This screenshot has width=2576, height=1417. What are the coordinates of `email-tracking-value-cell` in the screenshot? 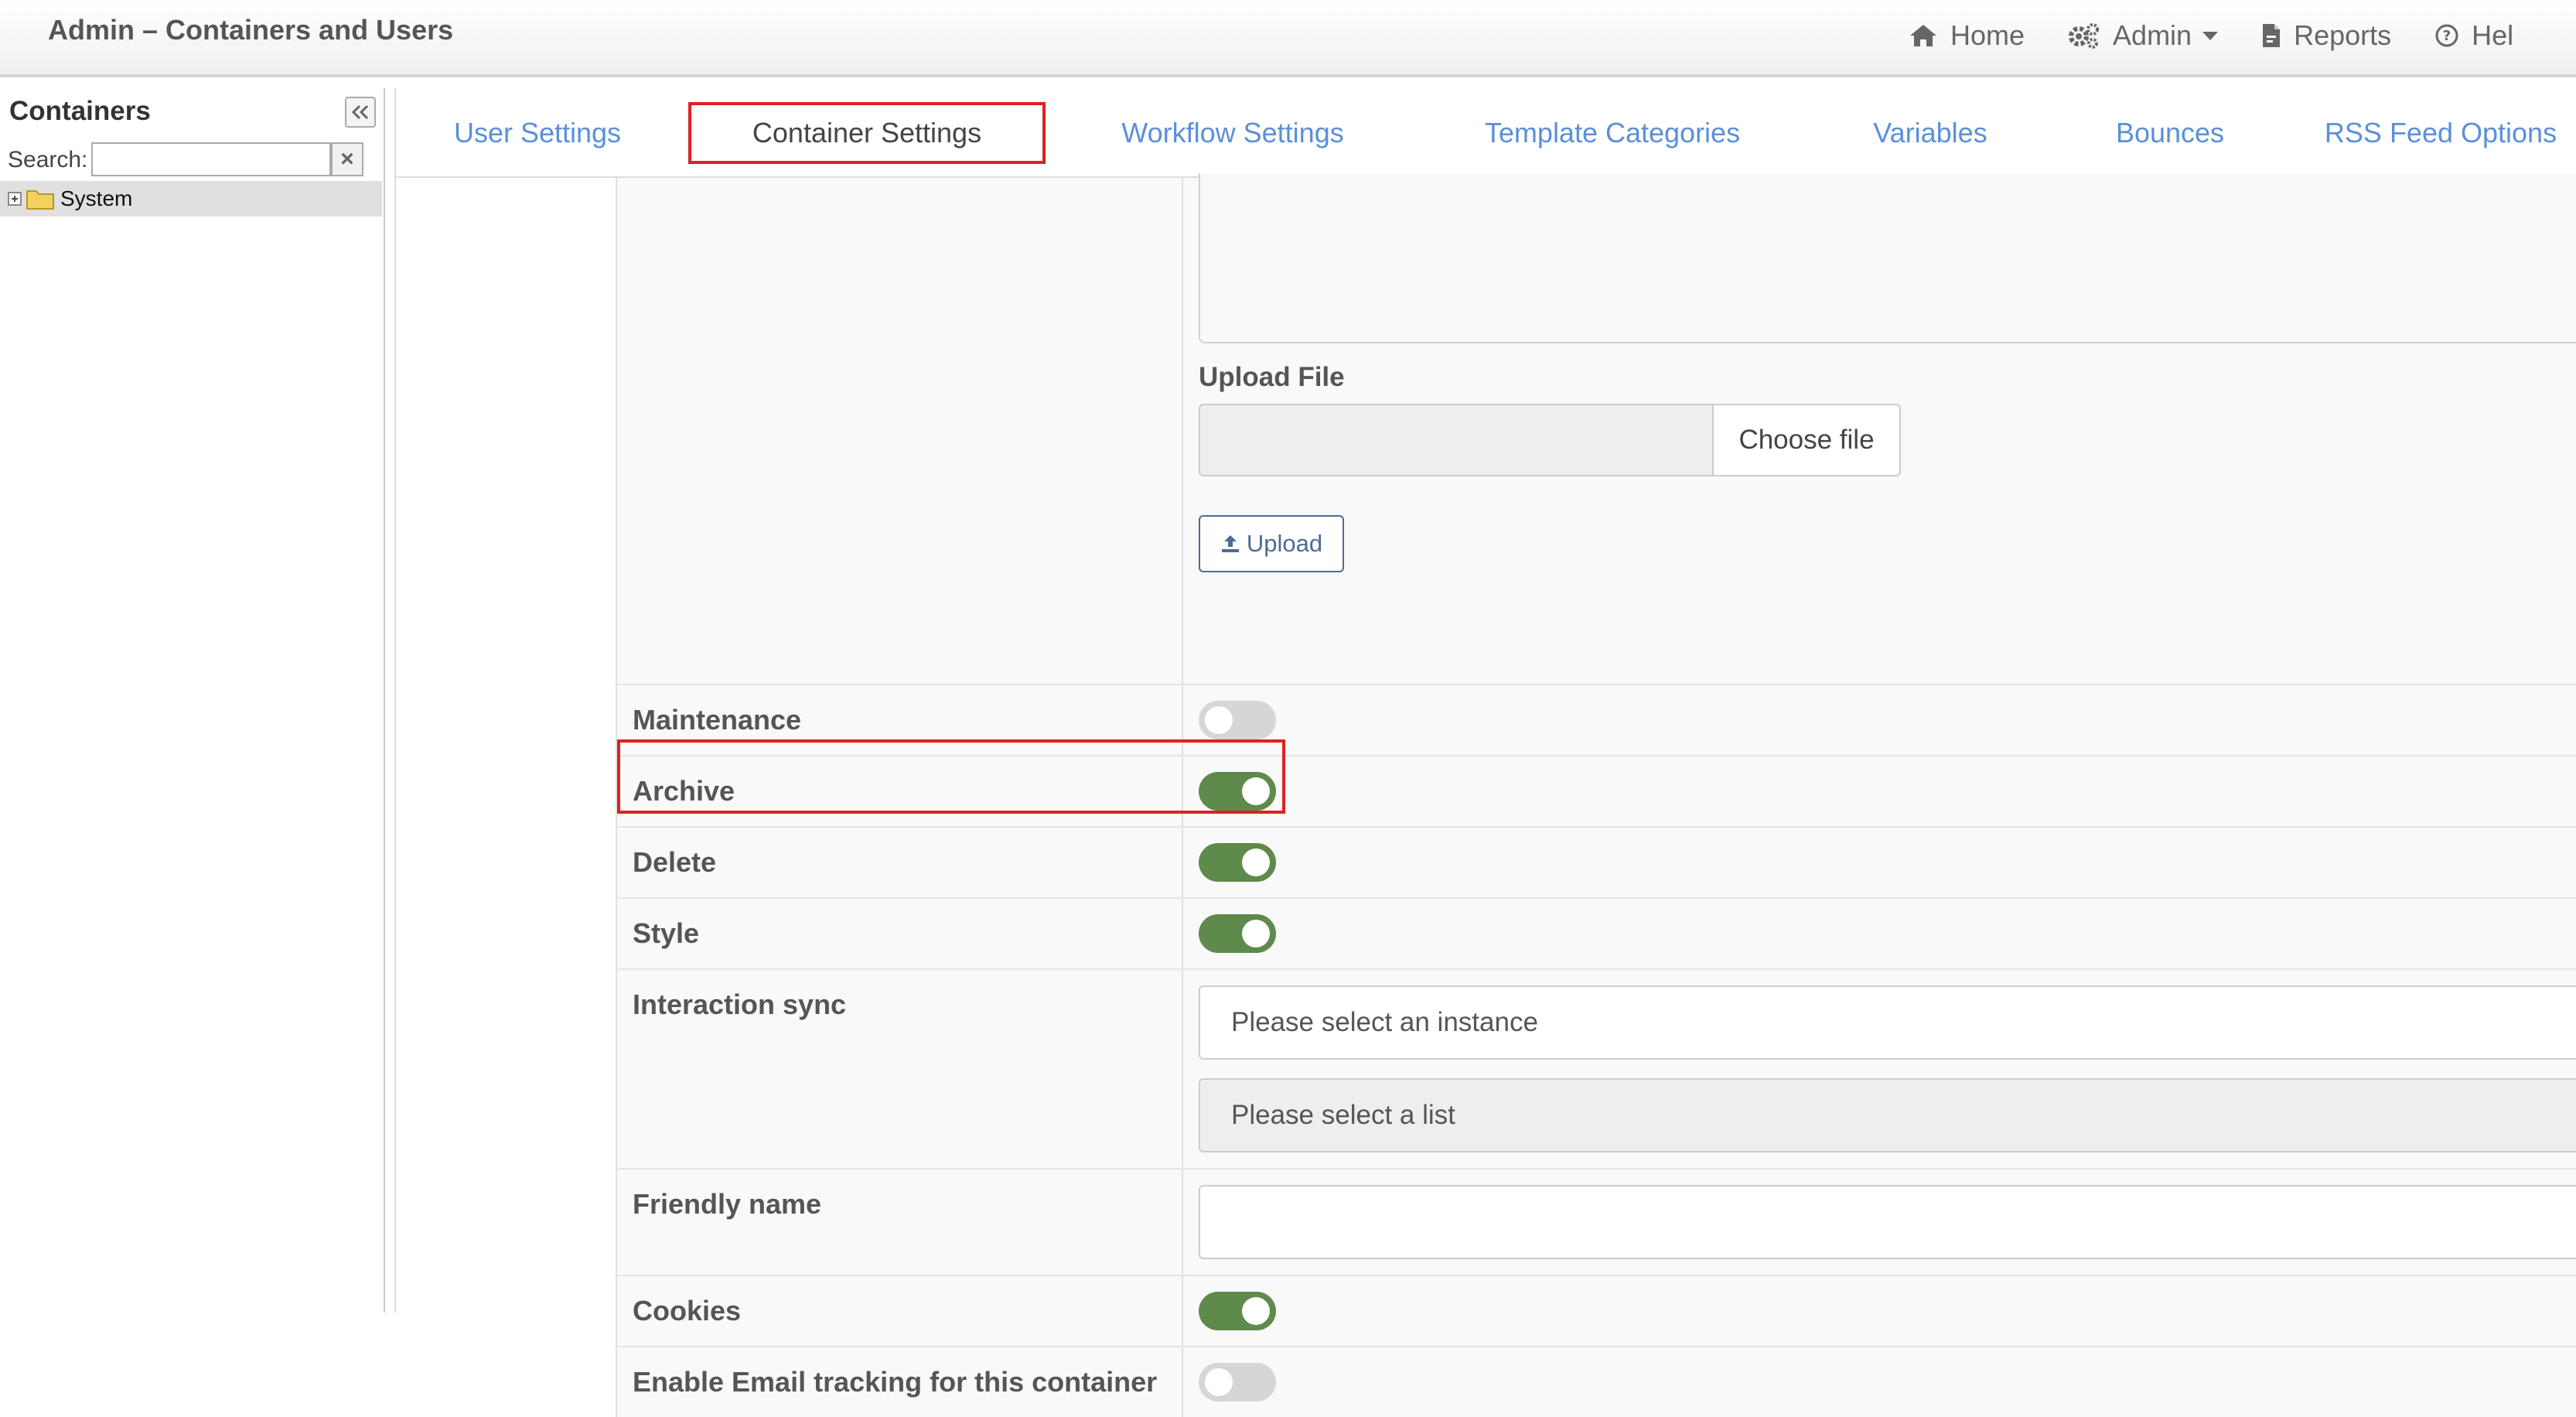 It's located at (1879, 1382).